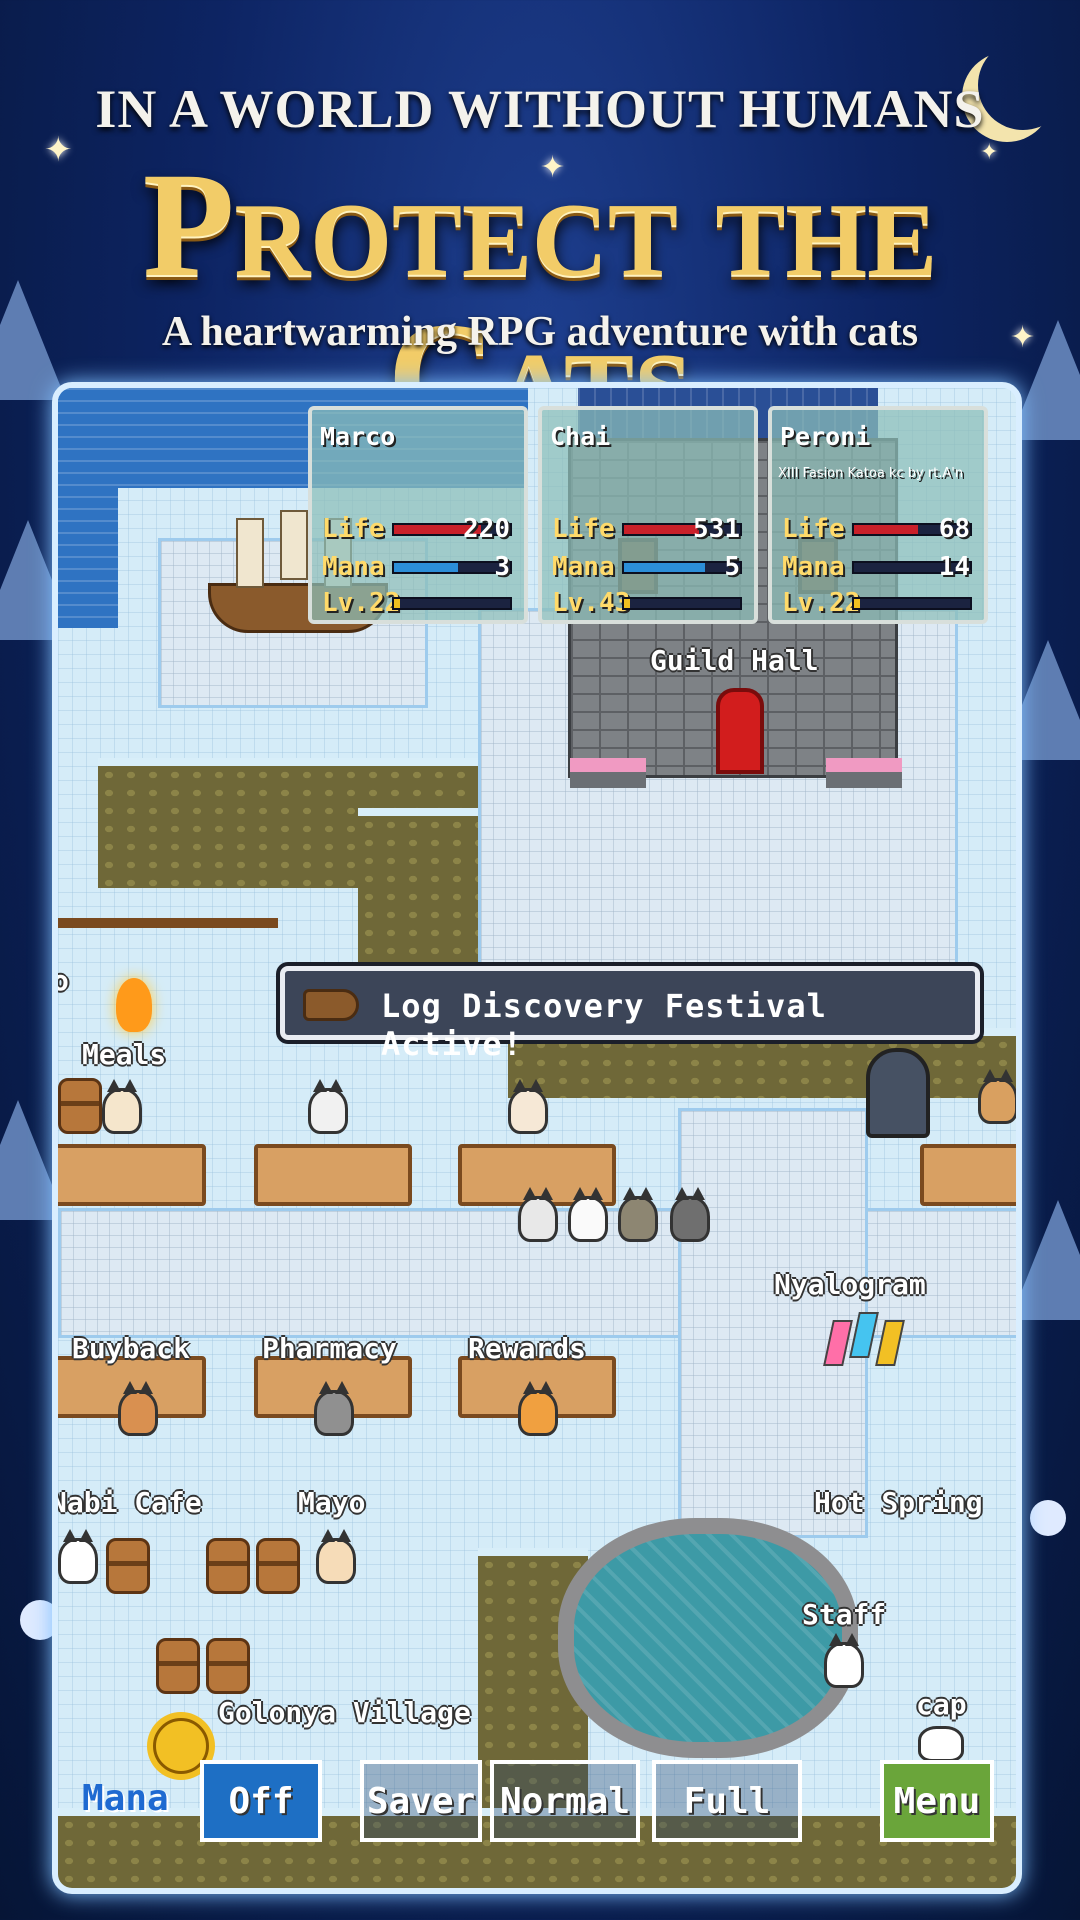 The height and width of the screenshot is (1920, 1080). I want to click on party-member-name: Chai, so click(580, 436).